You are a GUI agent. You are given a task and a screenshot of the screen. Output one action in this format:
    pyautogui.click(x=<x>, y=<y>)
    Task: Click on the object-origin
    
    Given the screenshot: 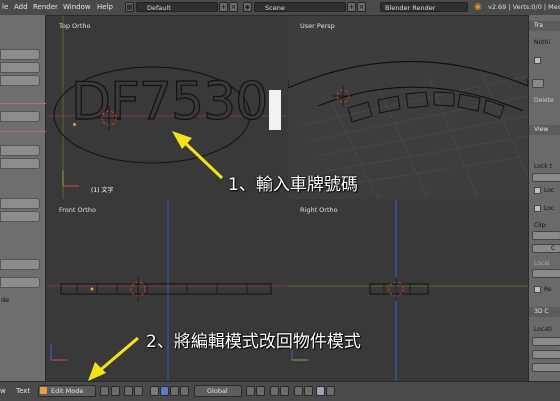 What is the action you would take?
    pyautogui.click(x=74, y=124)
    